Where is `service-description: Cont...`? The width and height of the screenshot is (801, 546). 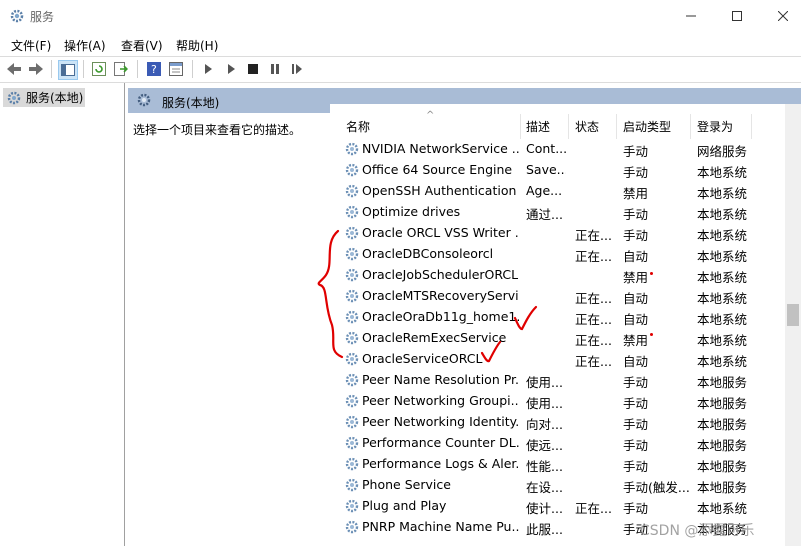 service-description: Cont... is located at coordinates (546, 148).